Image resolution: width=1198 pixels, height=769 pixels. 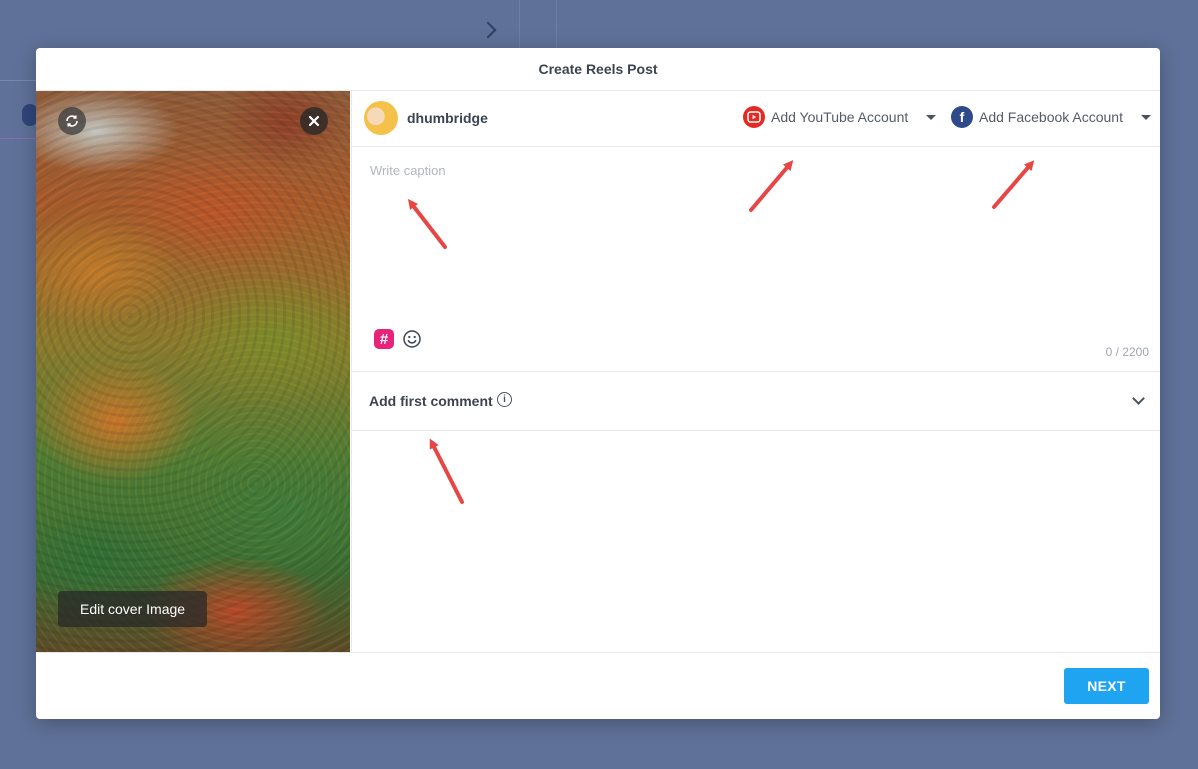 I want to click on chevron-right-icon, so click(x=488, y=30).